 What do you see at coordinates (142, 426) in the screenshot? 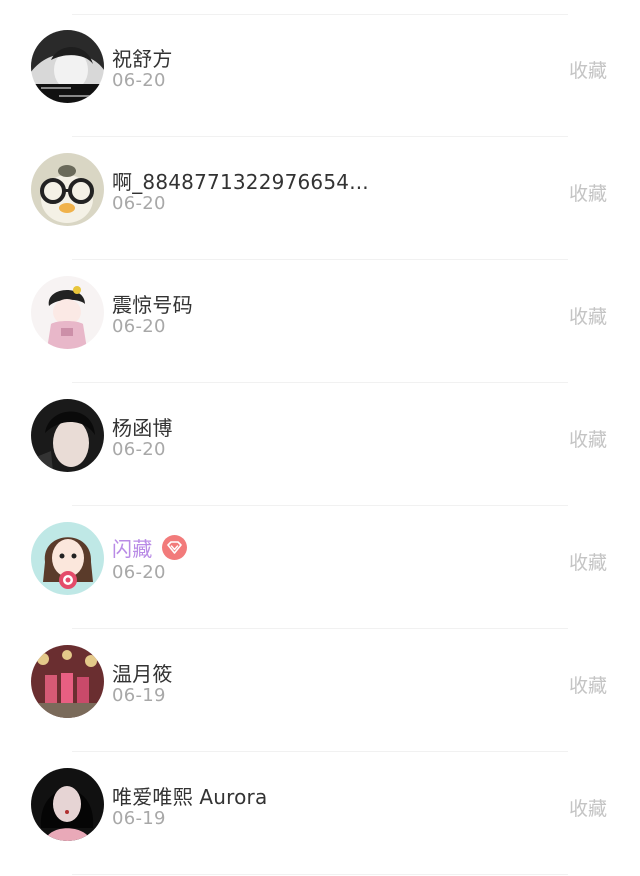
I see `user-name: 杨函博` at bounding box center [142, 426].